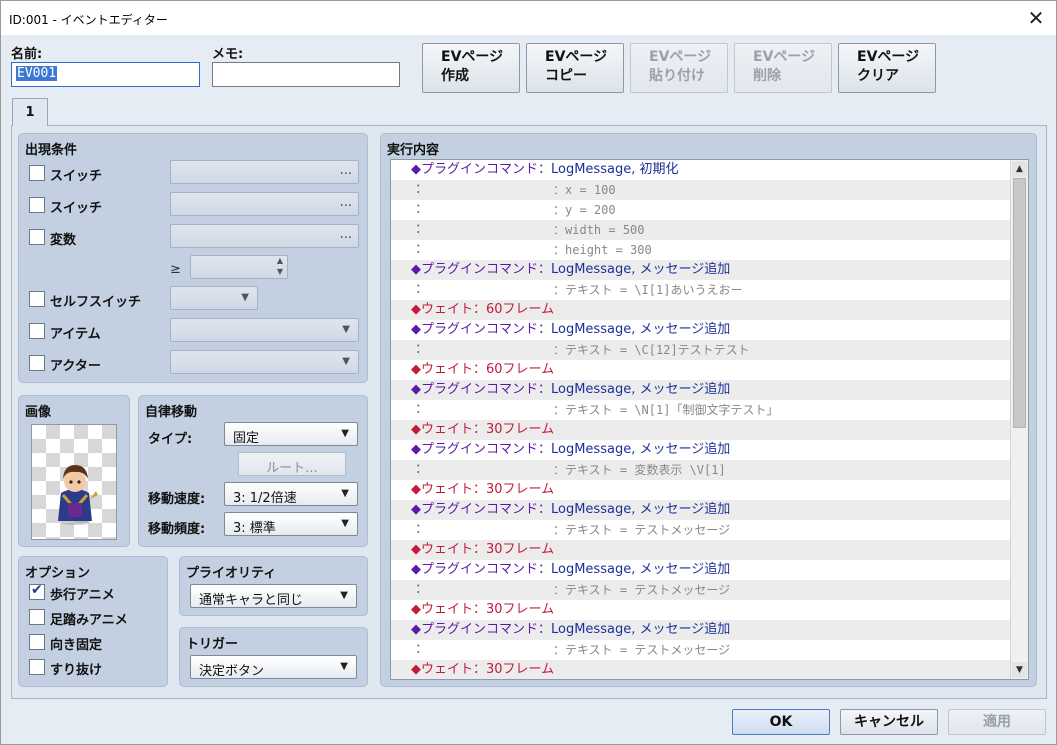 This screenshot has width=1057, height=745. I want to click on ev-page-create-button: EVページ 作成, so click(471, 68).